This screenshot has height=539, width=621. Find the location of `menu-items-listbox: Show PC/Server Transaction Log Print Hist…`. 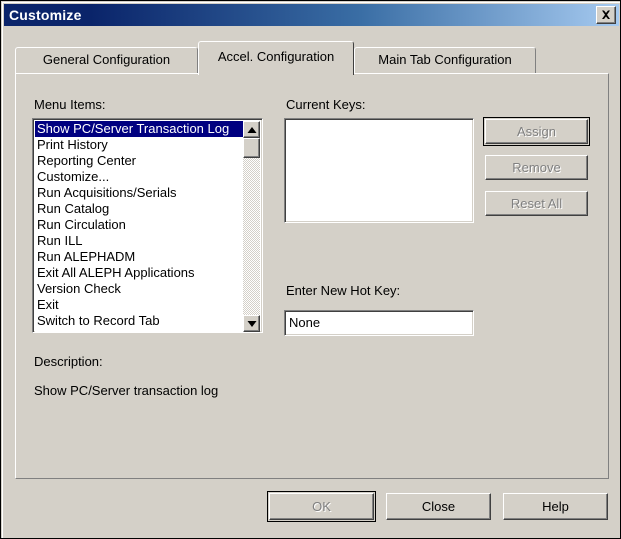

menu-items-listbox: Show PC/Server Transaction Log Print Hist… is located at coordinates (147, 225).